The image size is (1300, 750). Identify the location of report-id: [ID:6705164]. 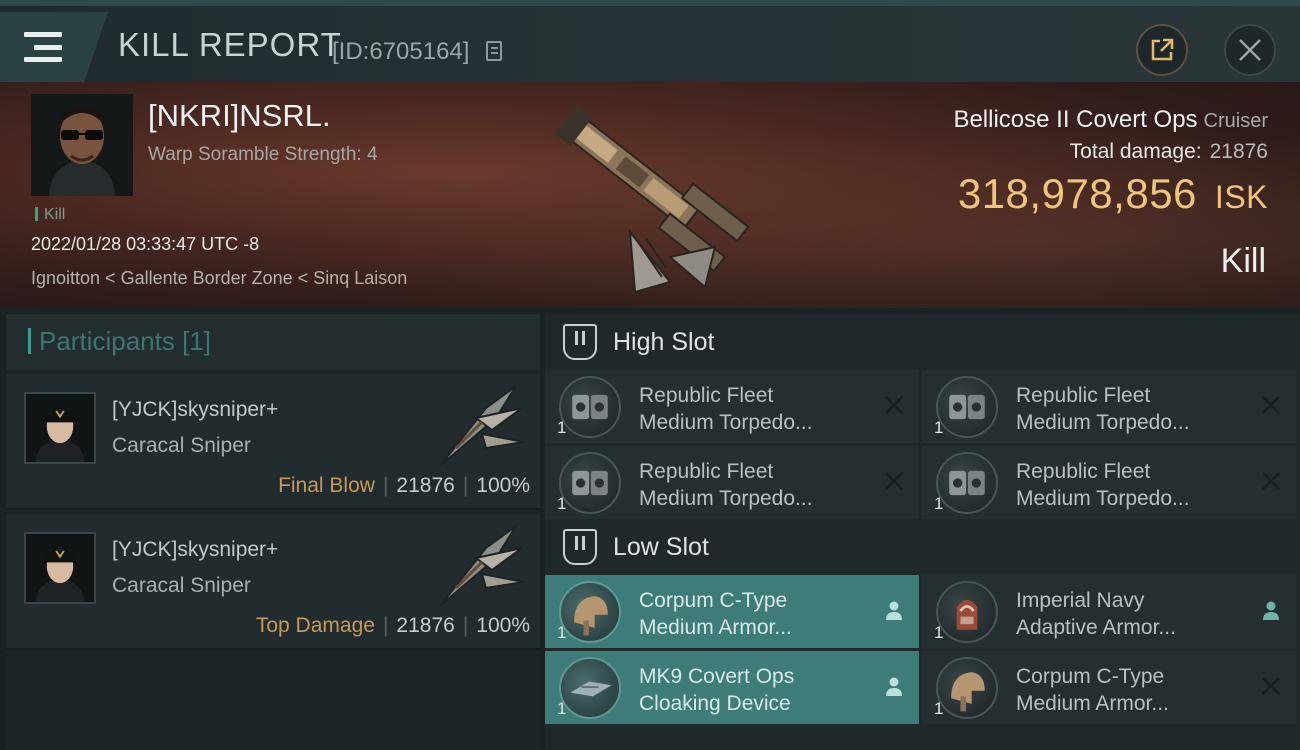
(401, 51).